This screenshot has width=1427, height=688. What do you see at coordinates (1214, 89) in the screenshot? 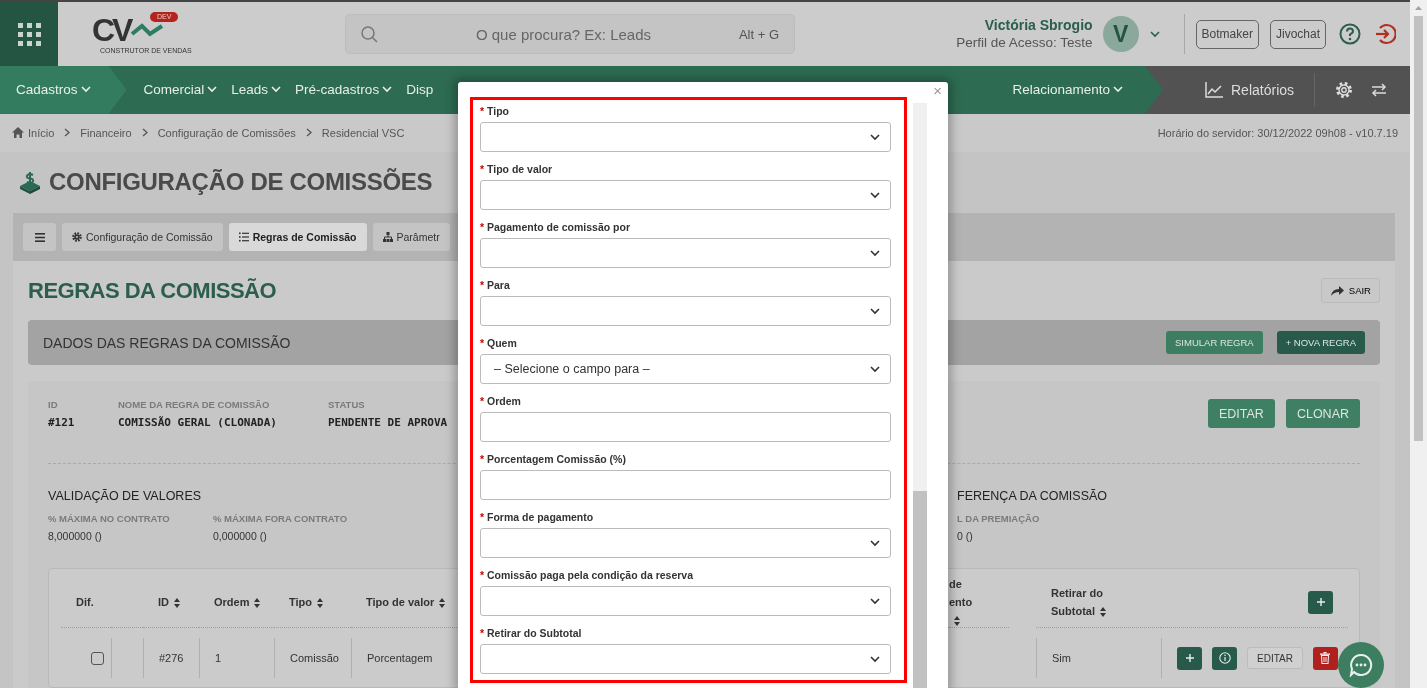
I see `chart-icon` at bounding box center [1214, 89].